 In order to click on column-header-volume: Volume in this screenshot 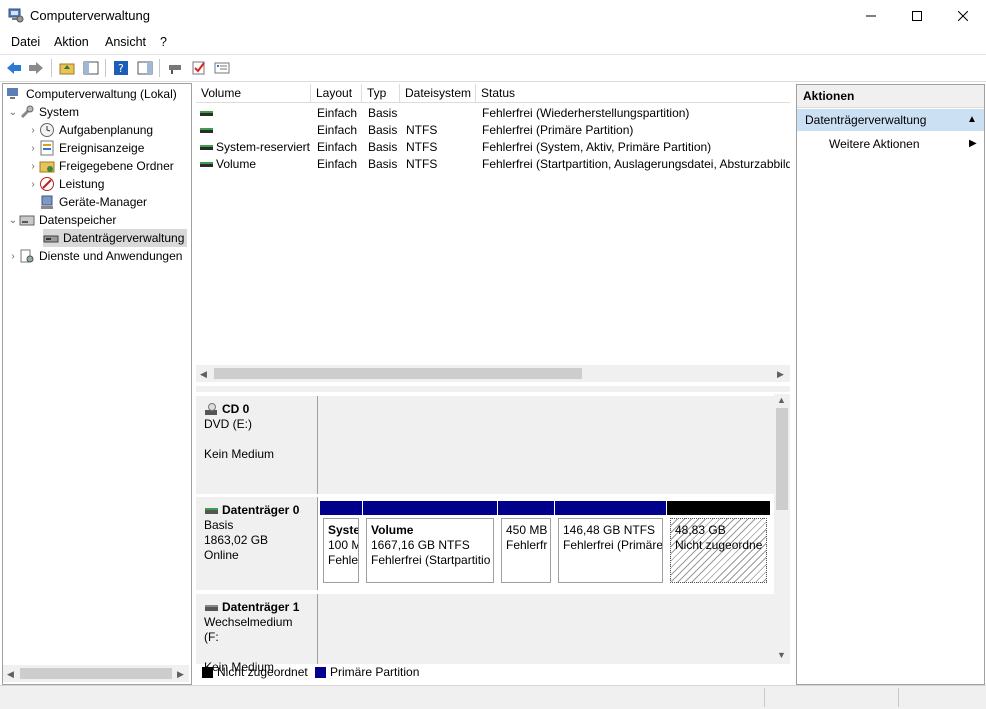, I will do `click(253, 93)`.